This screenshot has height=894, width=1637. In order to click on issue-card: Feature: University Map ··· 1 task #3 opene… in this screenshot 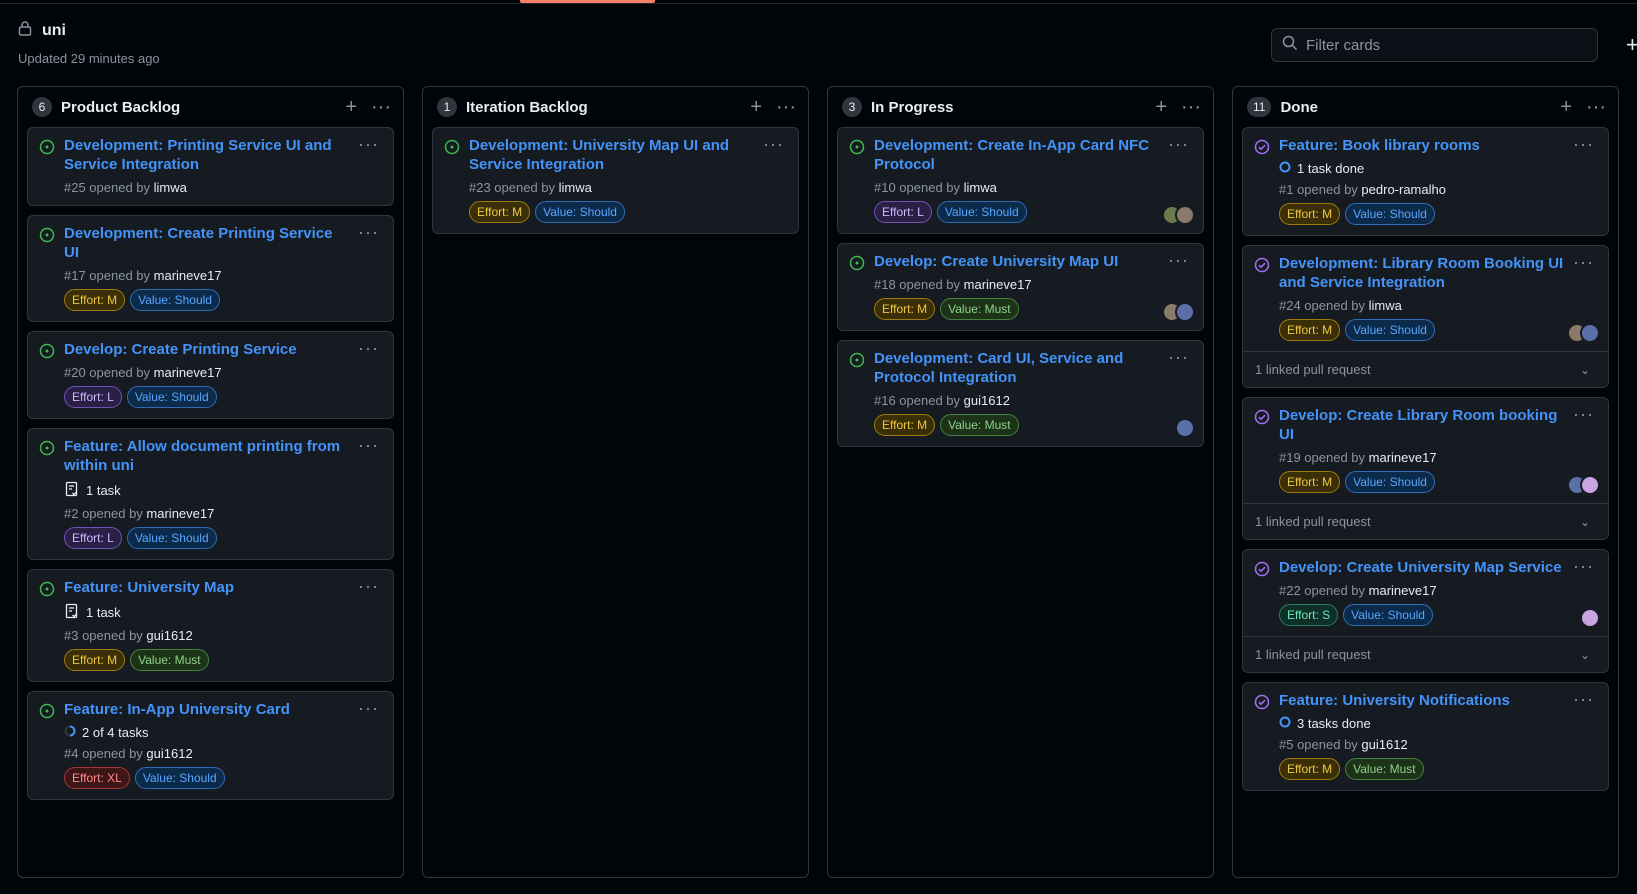, I will do `click(210, 625)`.